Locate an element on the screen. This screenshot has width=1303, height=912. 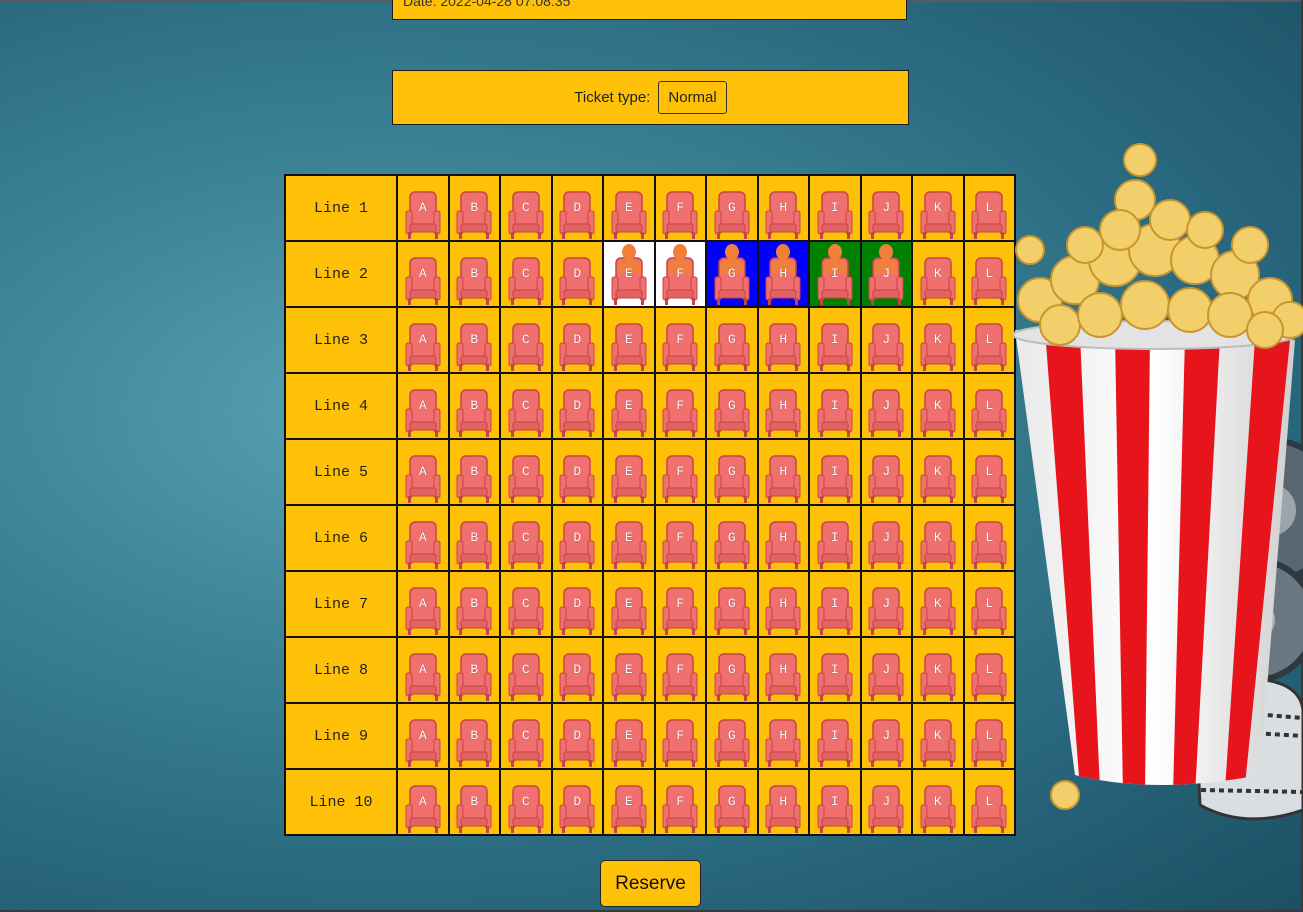
seat-9-k: K is located at coordinates (938, 736).